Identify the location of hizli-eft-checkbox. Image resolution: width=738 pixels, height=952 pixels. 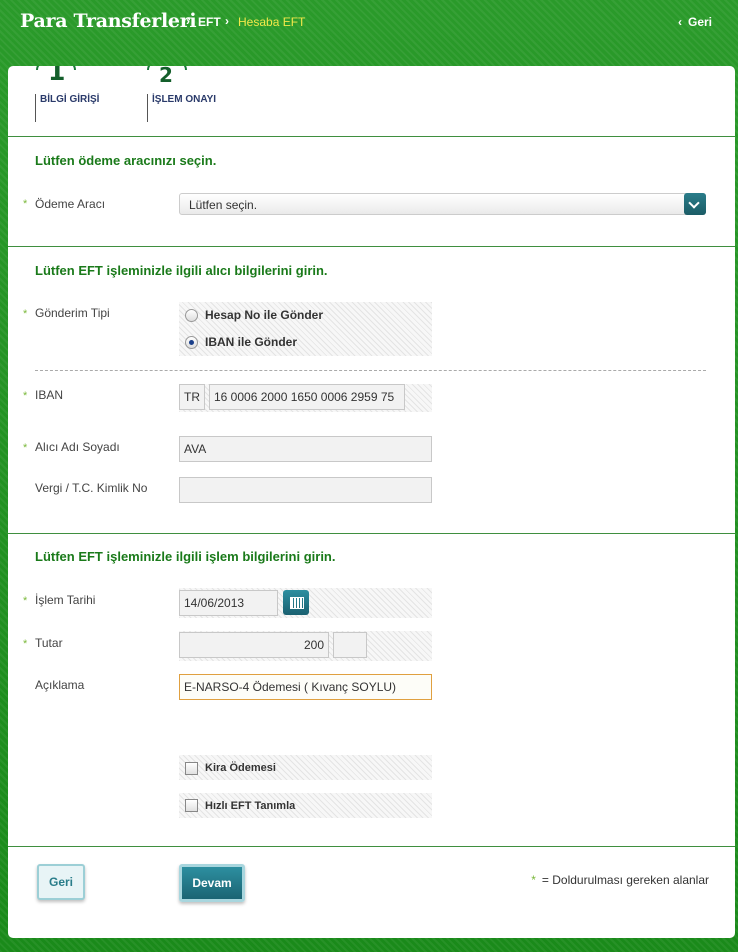
(191, 805).